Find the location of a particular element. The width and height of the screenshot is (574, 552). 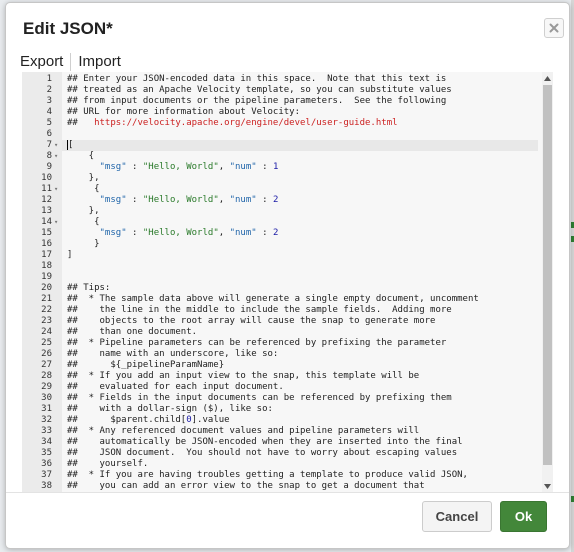

code-line: 26 ## name with an underscore, like so: is located at coordinates (280, 354).